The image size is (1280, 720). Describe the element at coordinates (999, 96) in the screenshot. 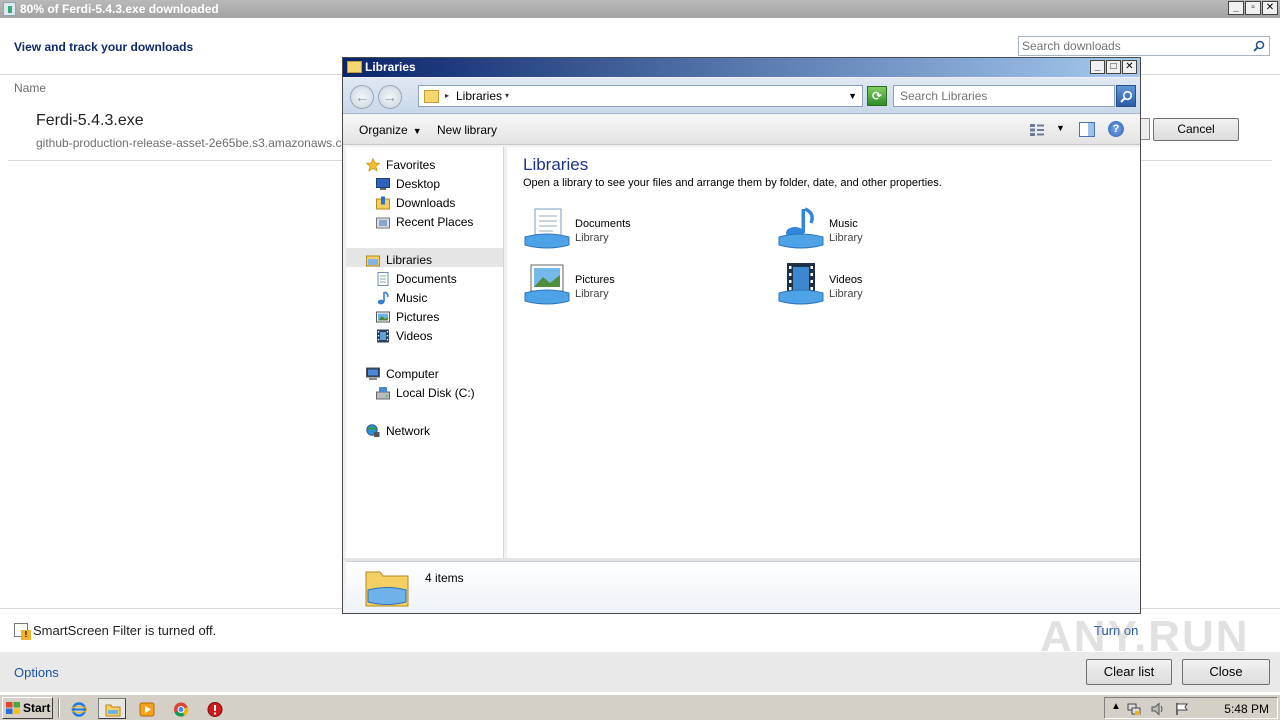

I see `libraries-search-input` at that location.